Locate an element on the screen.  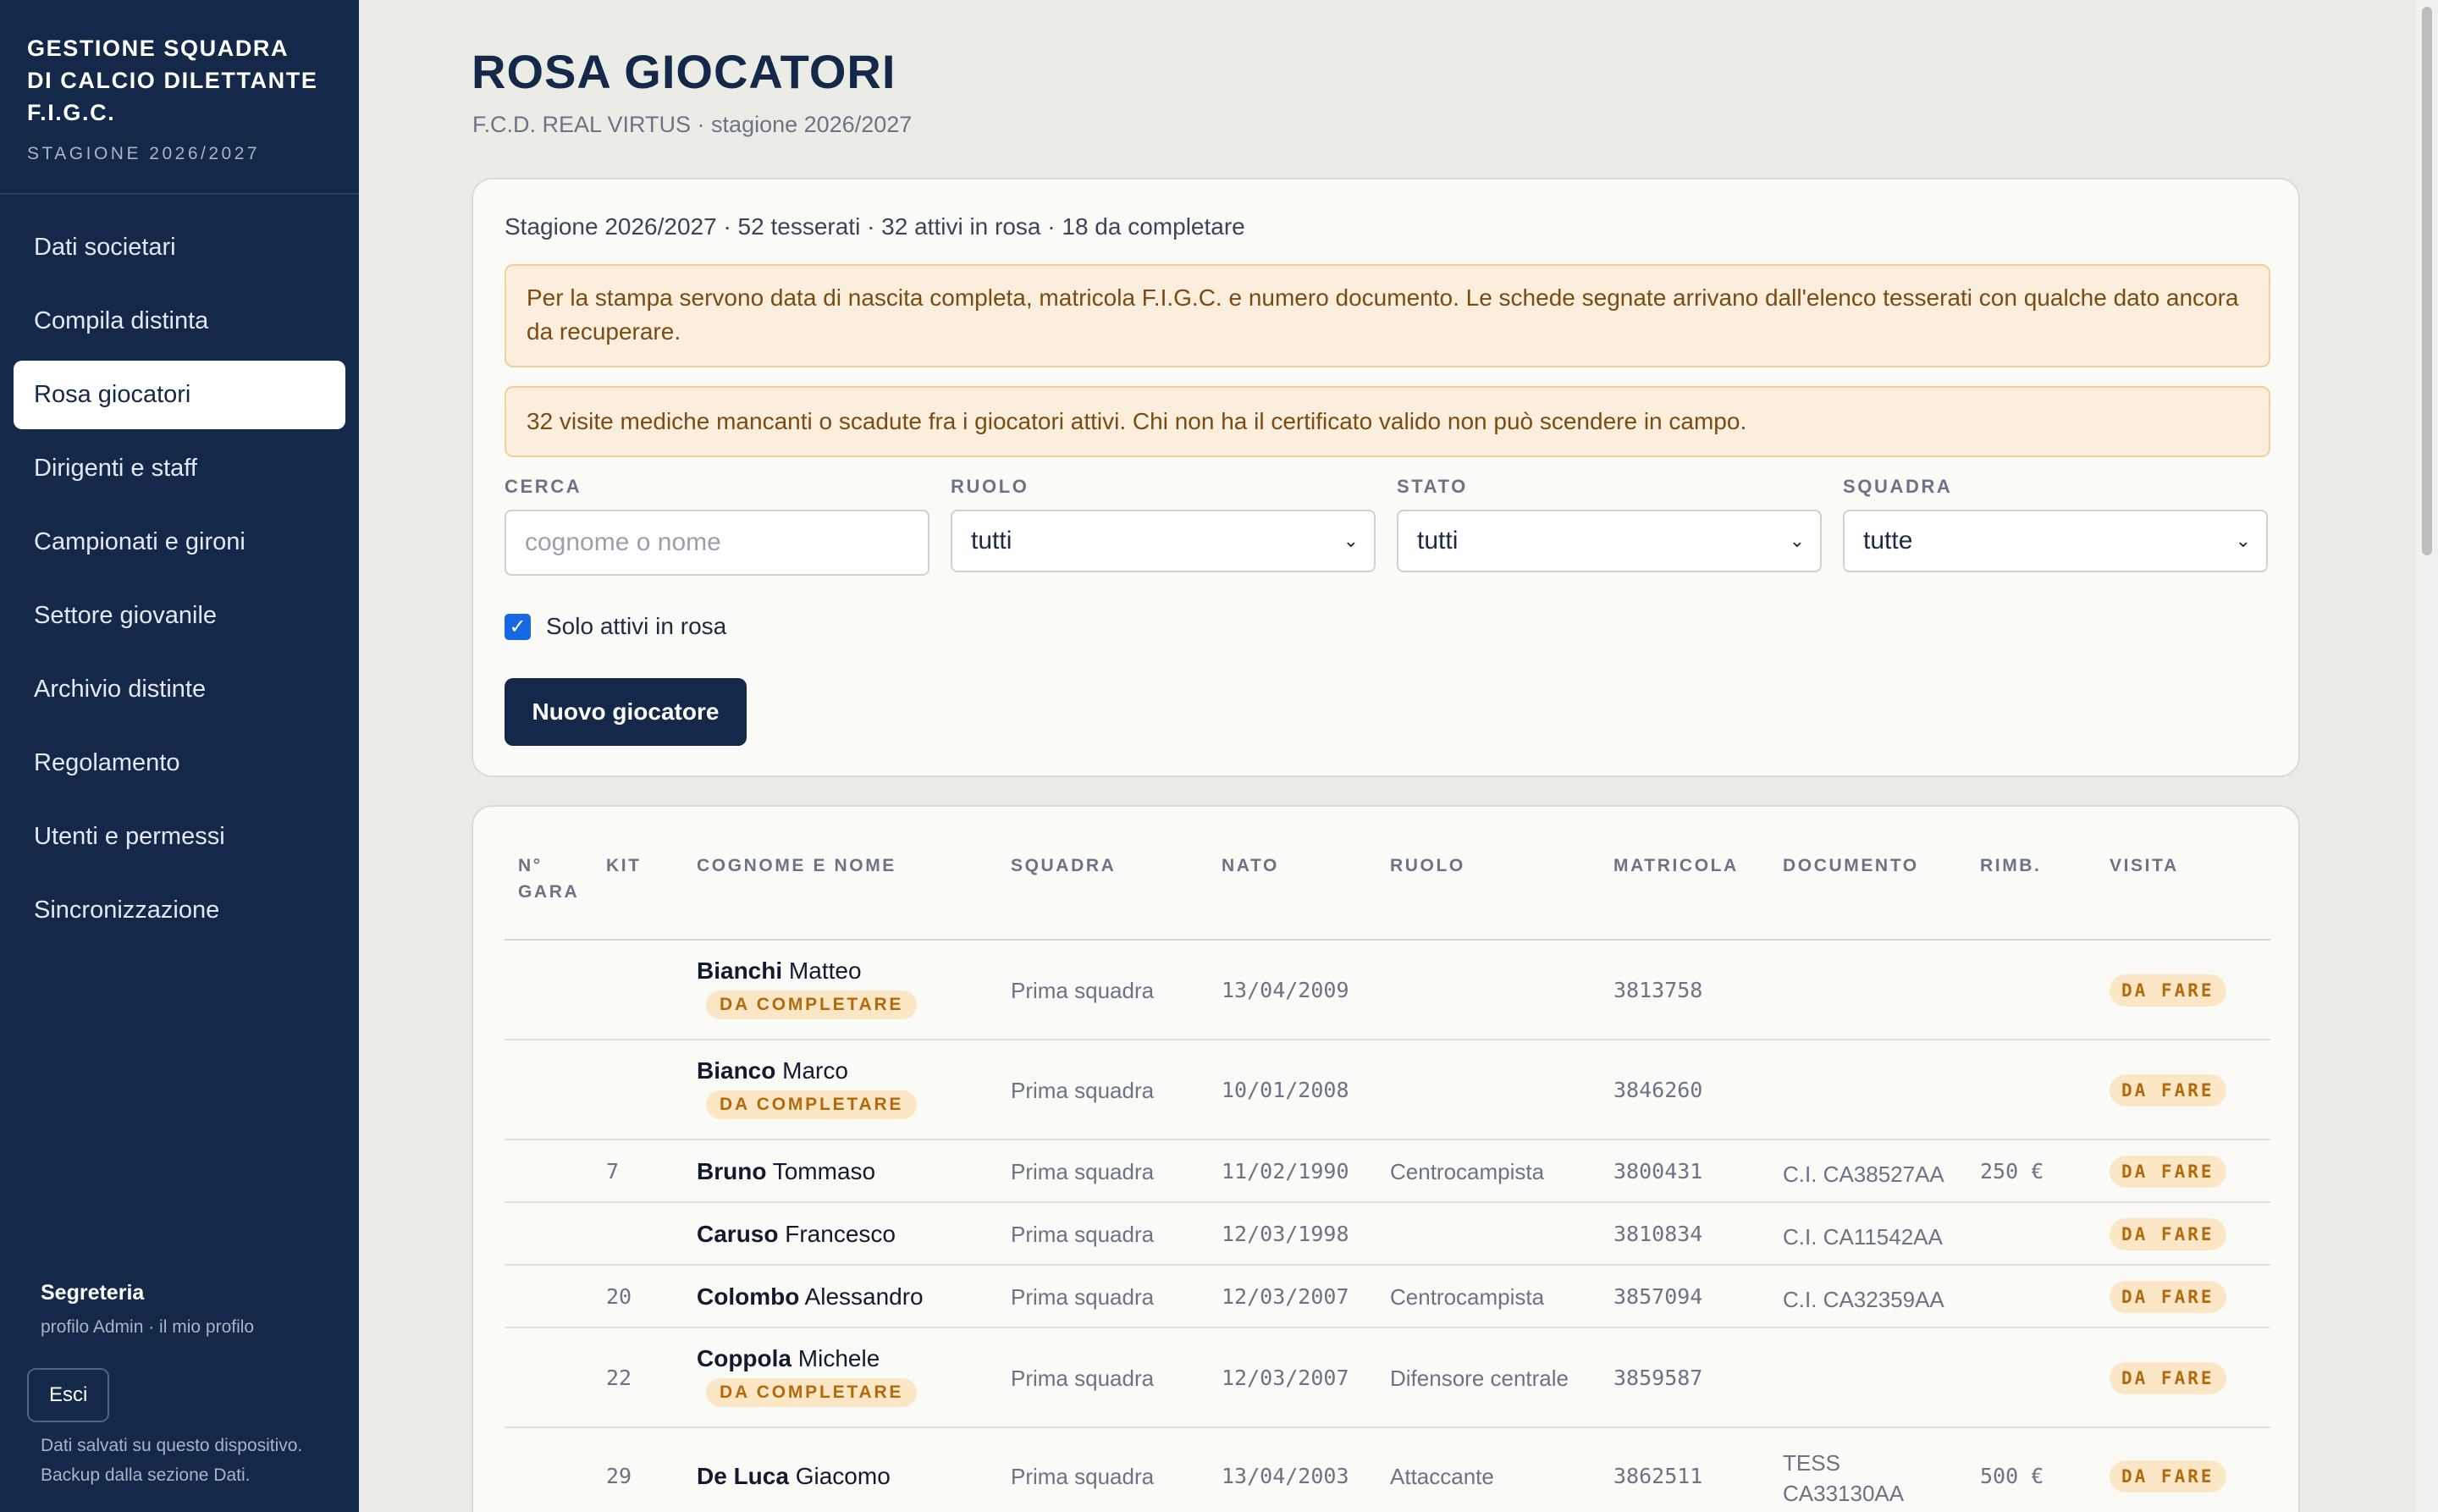
cell-matricola: 3813758 is located at coordinates (1658, 990).